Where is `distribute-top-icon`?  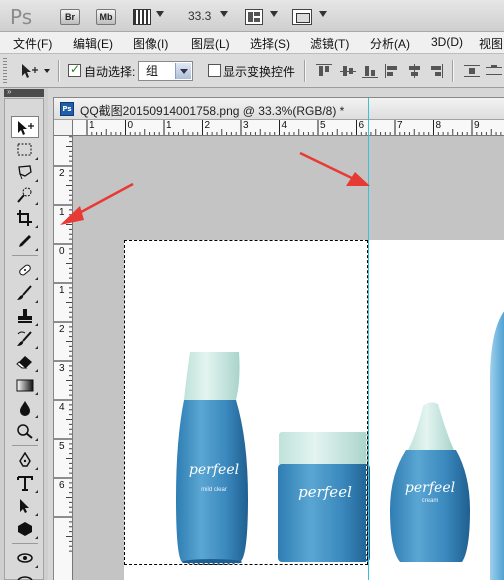 distribute-top-icon is located at coordinates (472, 71).